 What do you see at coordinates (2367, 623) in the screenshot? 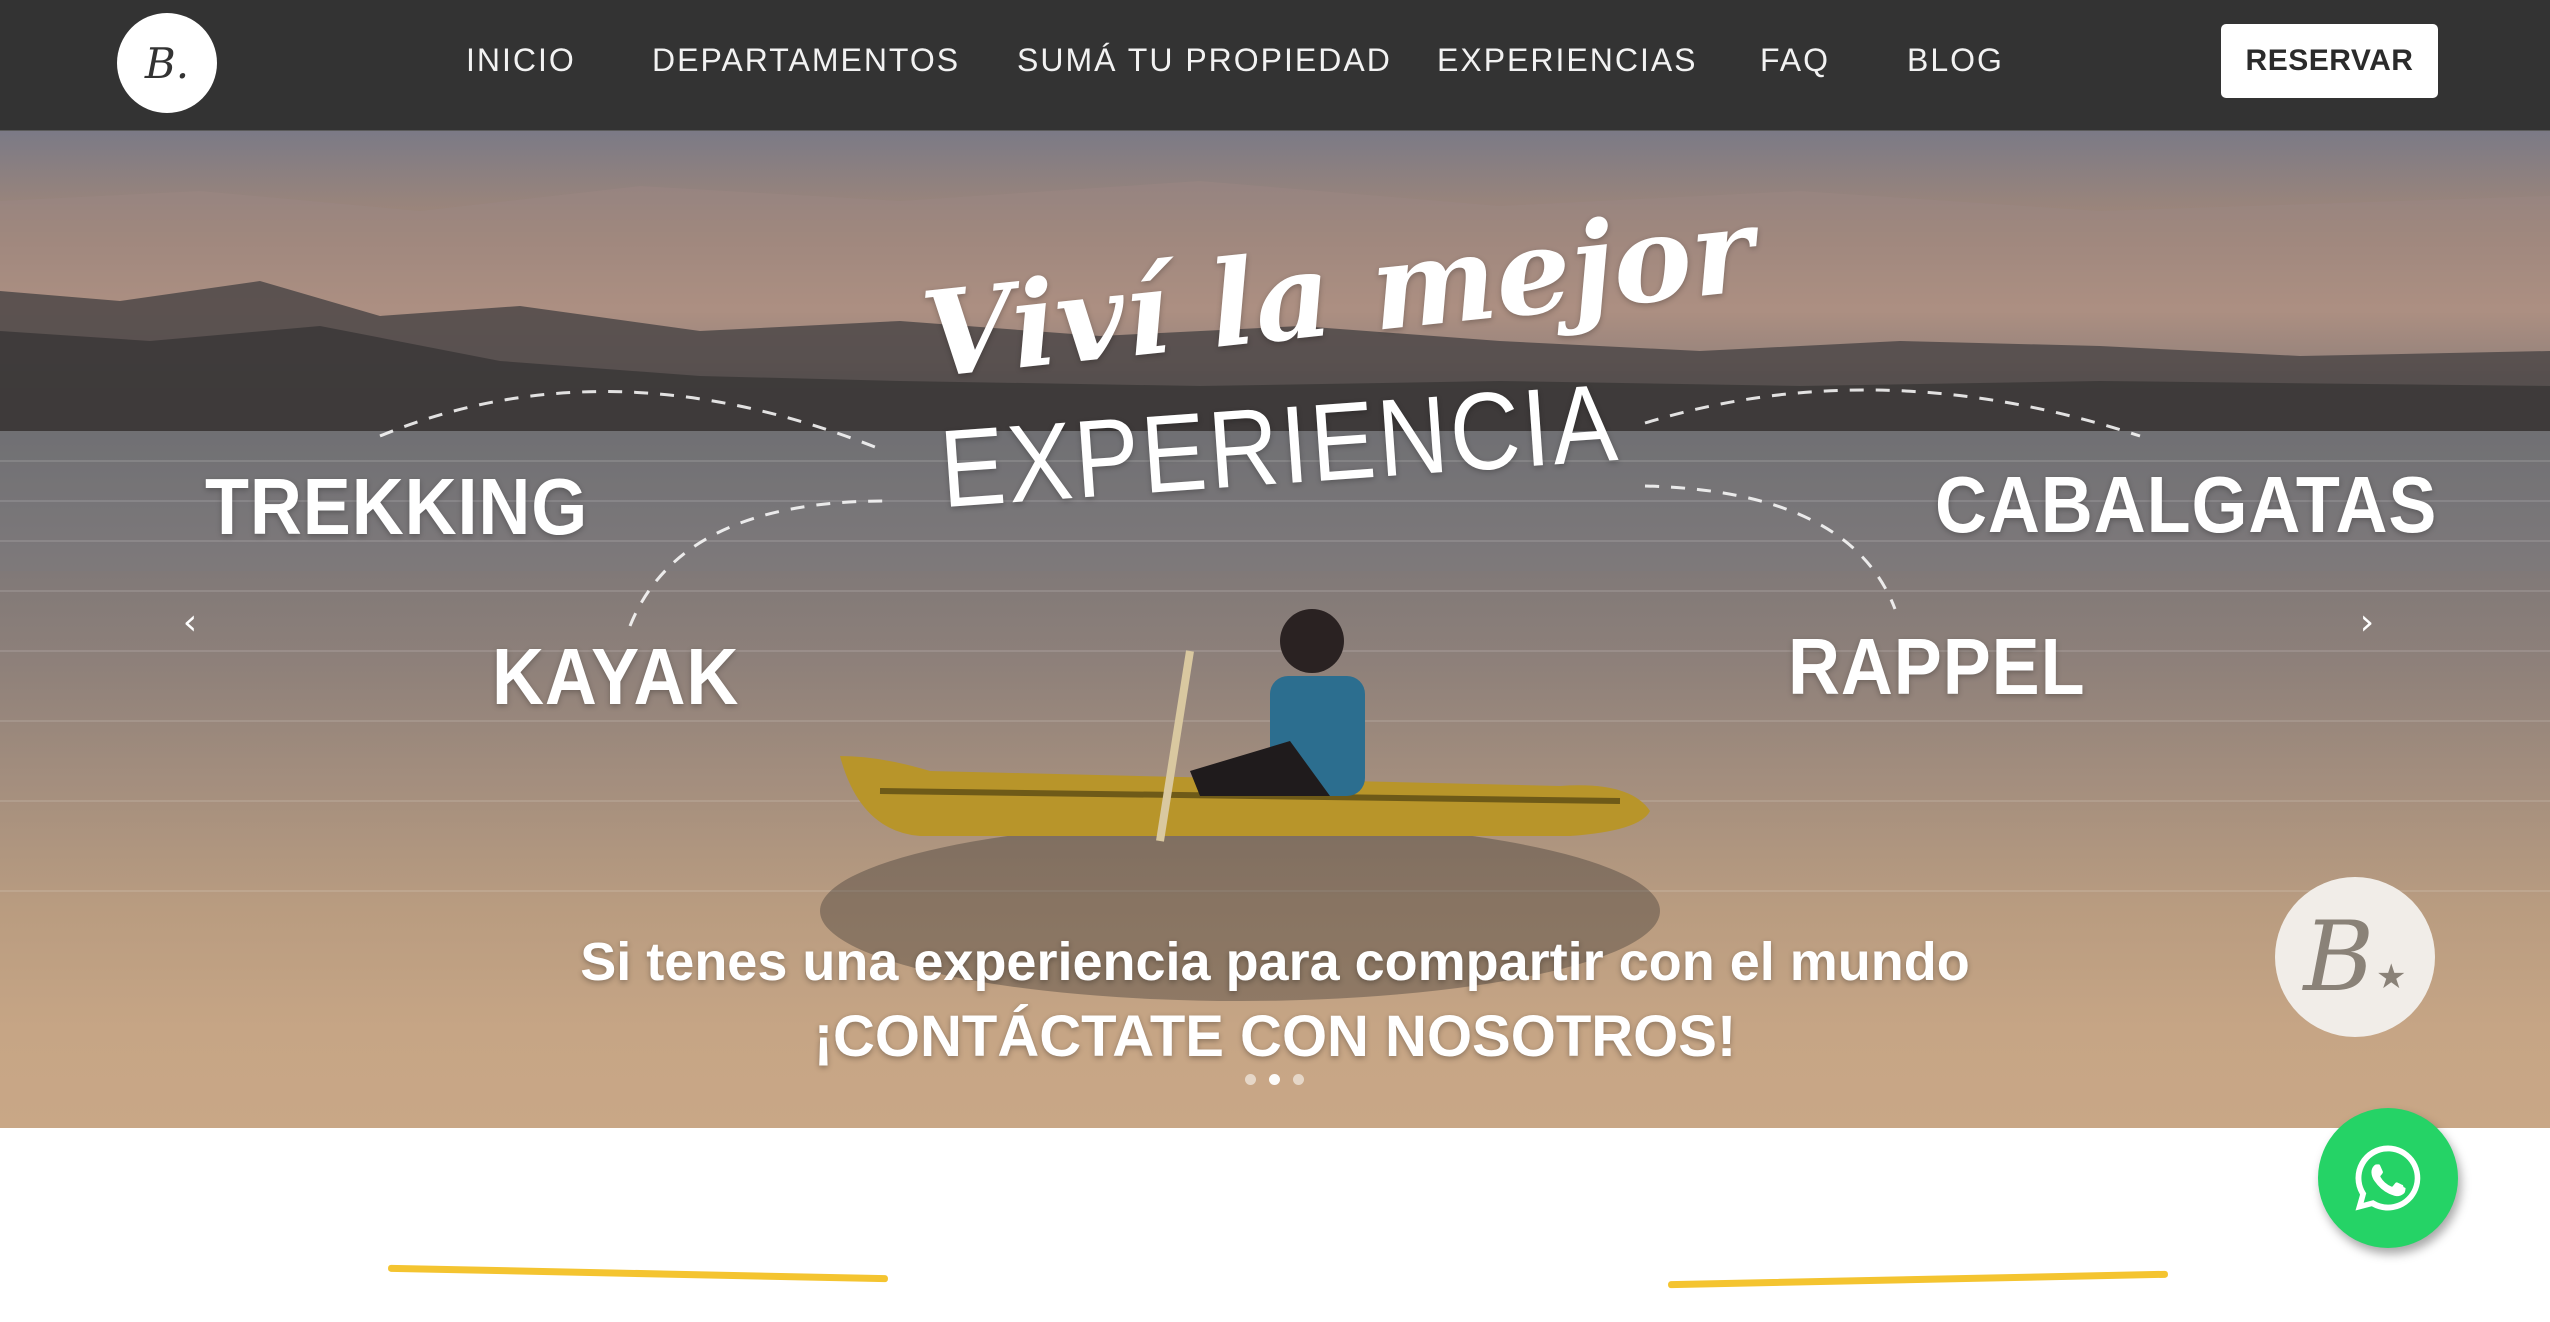
I see `chevron-right-icon: ›` at bounding box center [2367, 623].